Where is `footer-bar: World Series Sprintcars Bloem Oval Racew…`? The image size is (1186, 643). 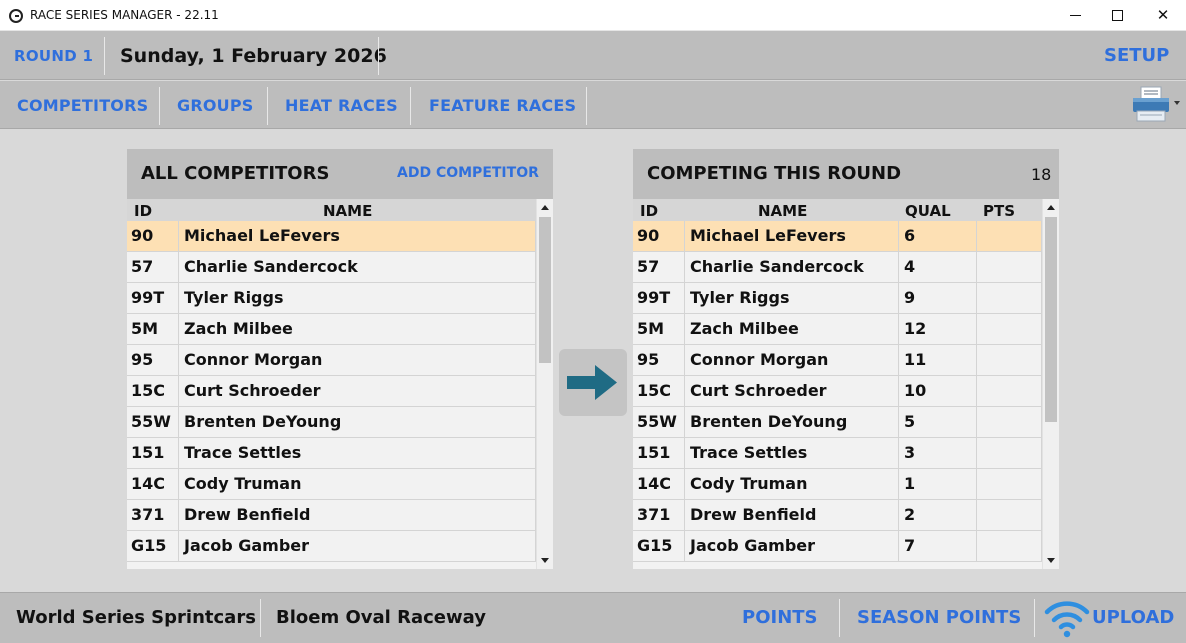 footer-bar: World Series Sprintcars Bloem Oval Racew… is located at coordinates (593, 617).